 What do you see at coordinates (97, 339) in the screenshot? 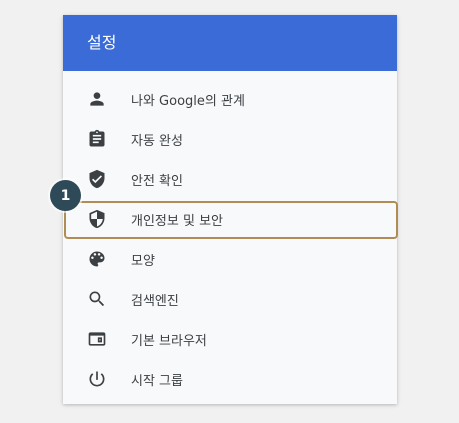
I see `browser-window-icon` at bounding box center [97, 339].